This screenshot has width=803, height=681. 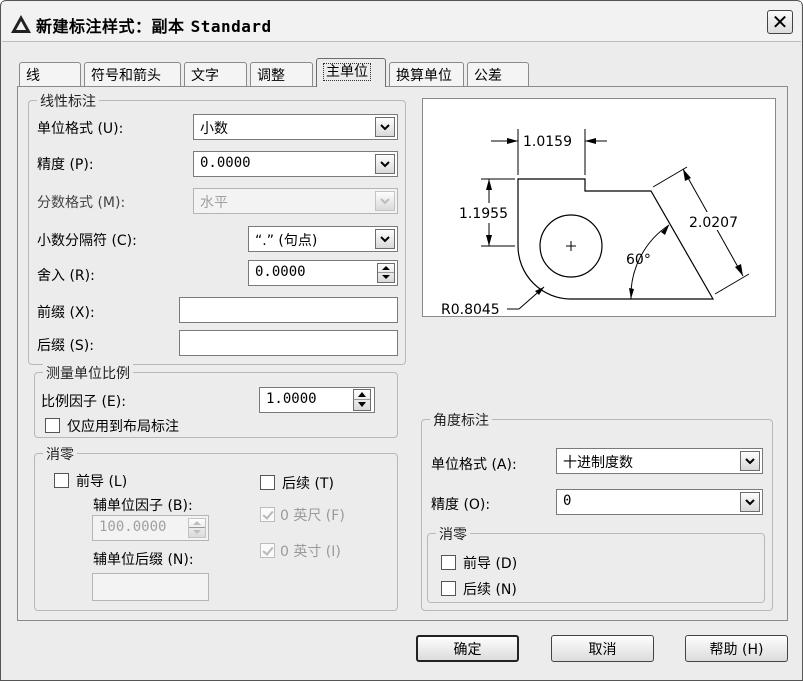 I want to click on angular-precision-select: 0, so click(x=659, y=502).